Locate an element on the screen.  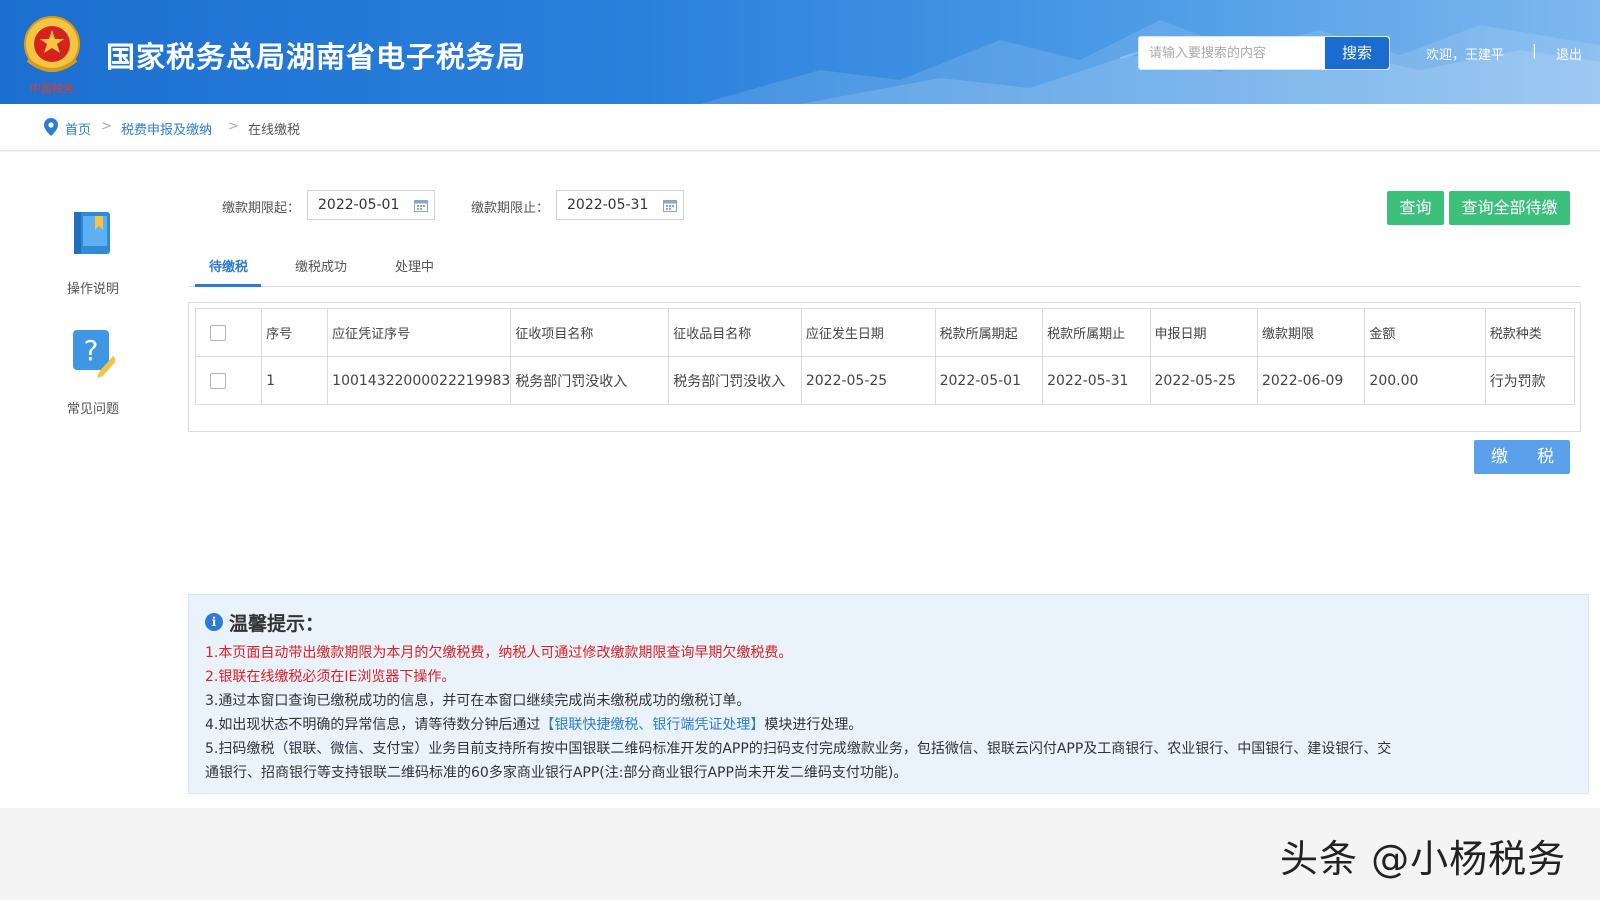
logout-link: 退出 is located at coordinates (1569, 53).